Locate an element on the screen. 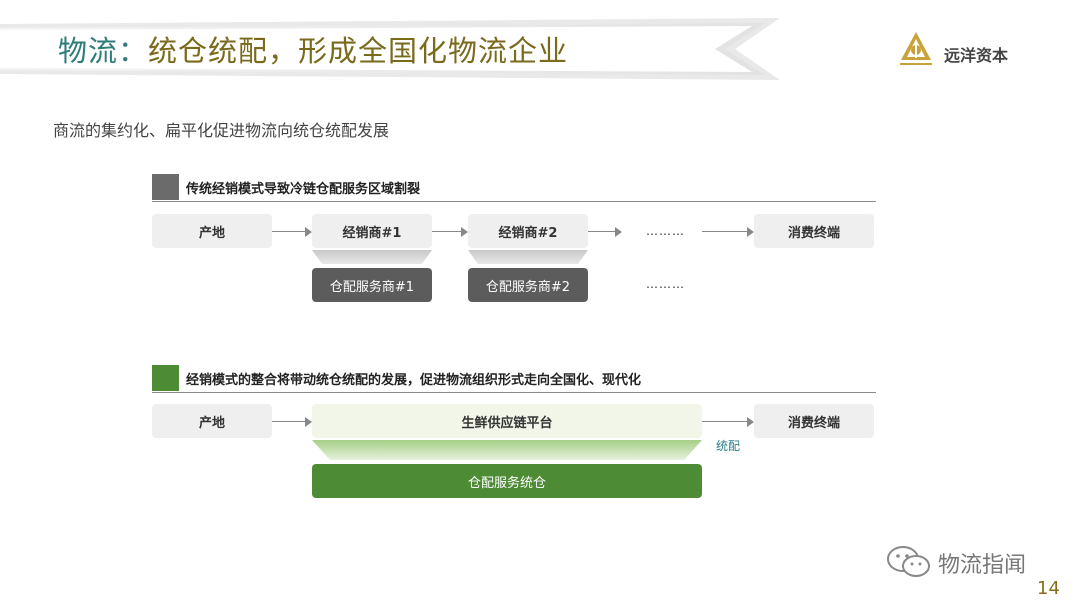  s1-dealer2-box: 经销商#2 is located at coordinates (528, 231).